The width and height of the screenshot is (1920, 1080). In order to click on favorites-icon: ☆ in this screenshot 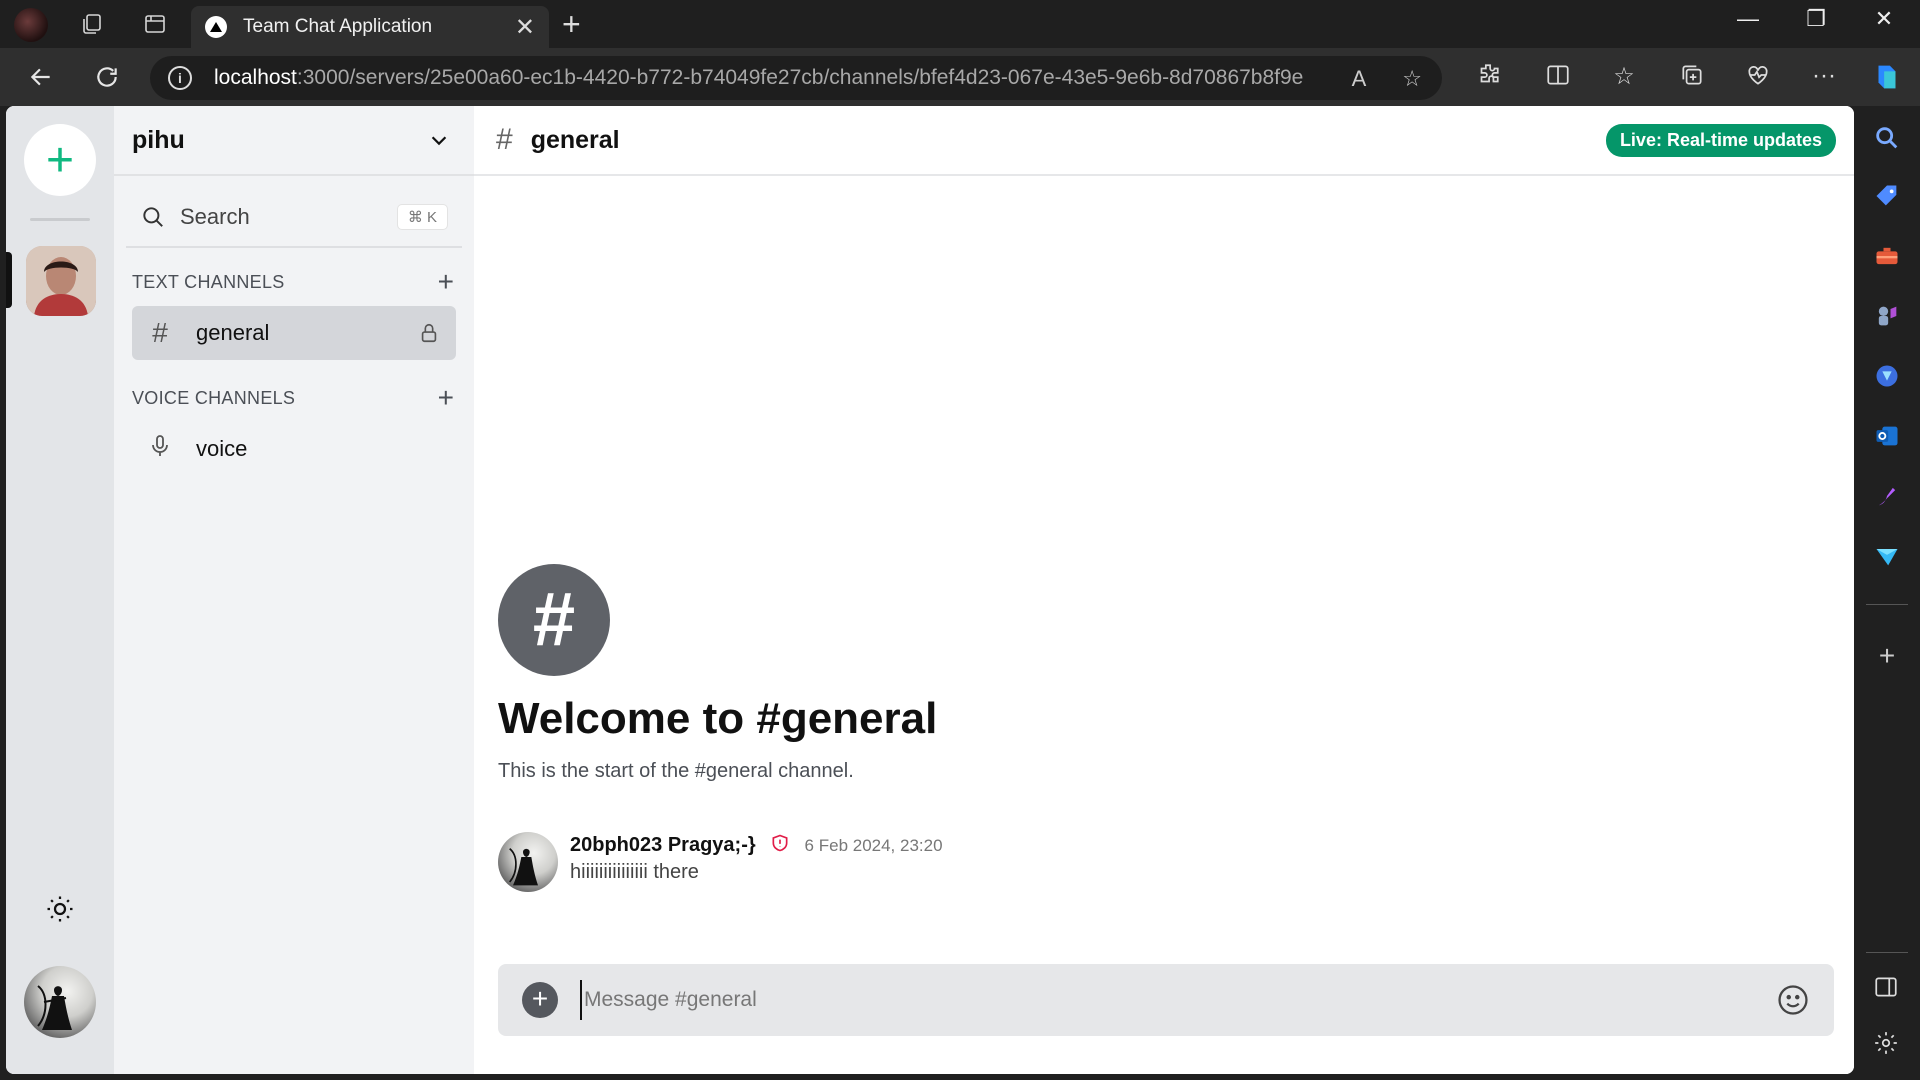, I will do `click(1624, 76)`.